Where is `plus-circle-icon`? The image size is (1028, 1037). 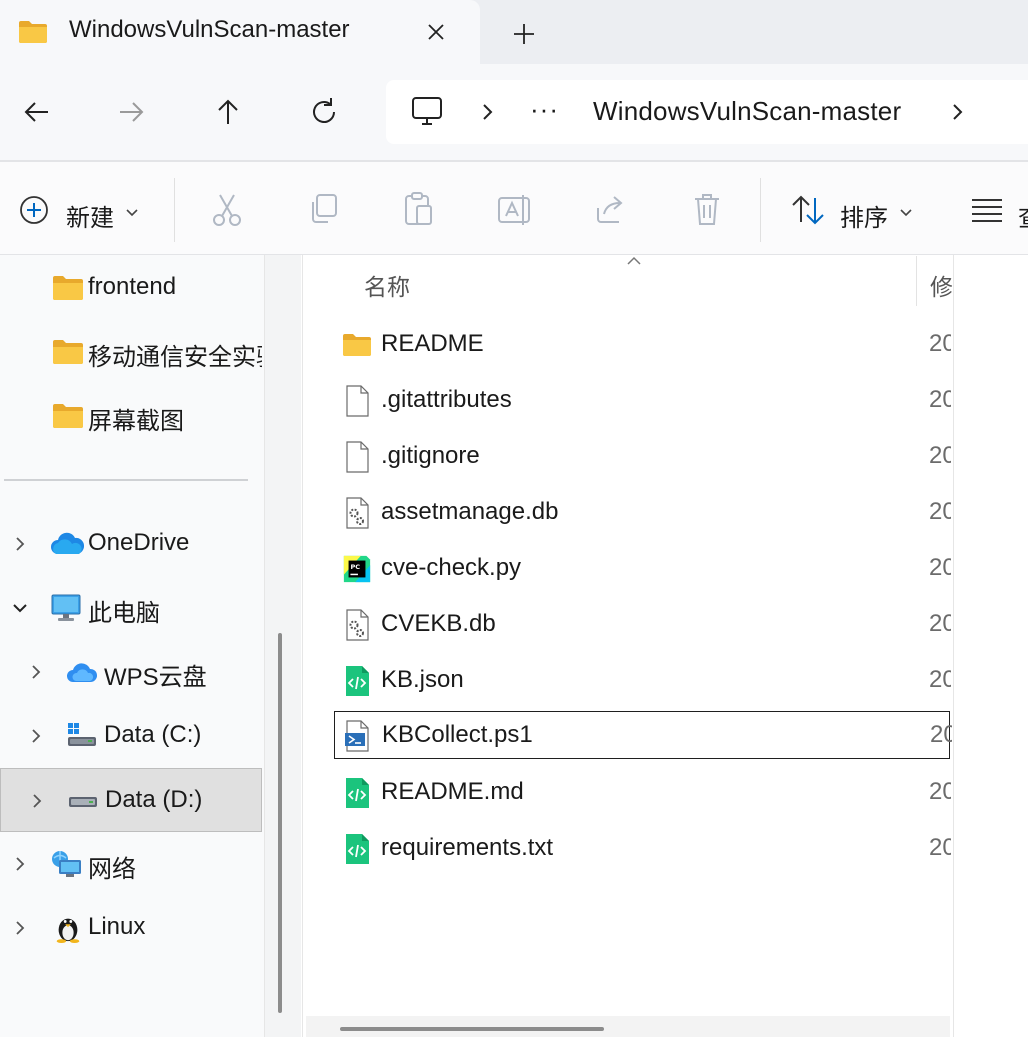
plus-circle-icon is located at coordinates (34, 210).